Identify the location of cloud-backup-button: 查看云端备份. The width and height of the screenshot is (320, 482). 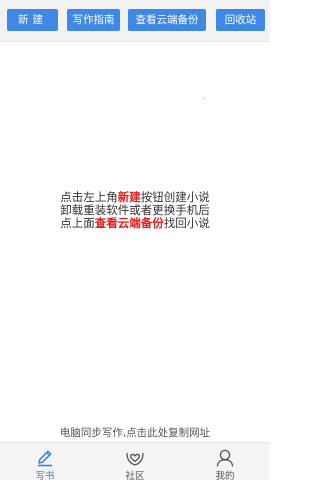
(167, 20).